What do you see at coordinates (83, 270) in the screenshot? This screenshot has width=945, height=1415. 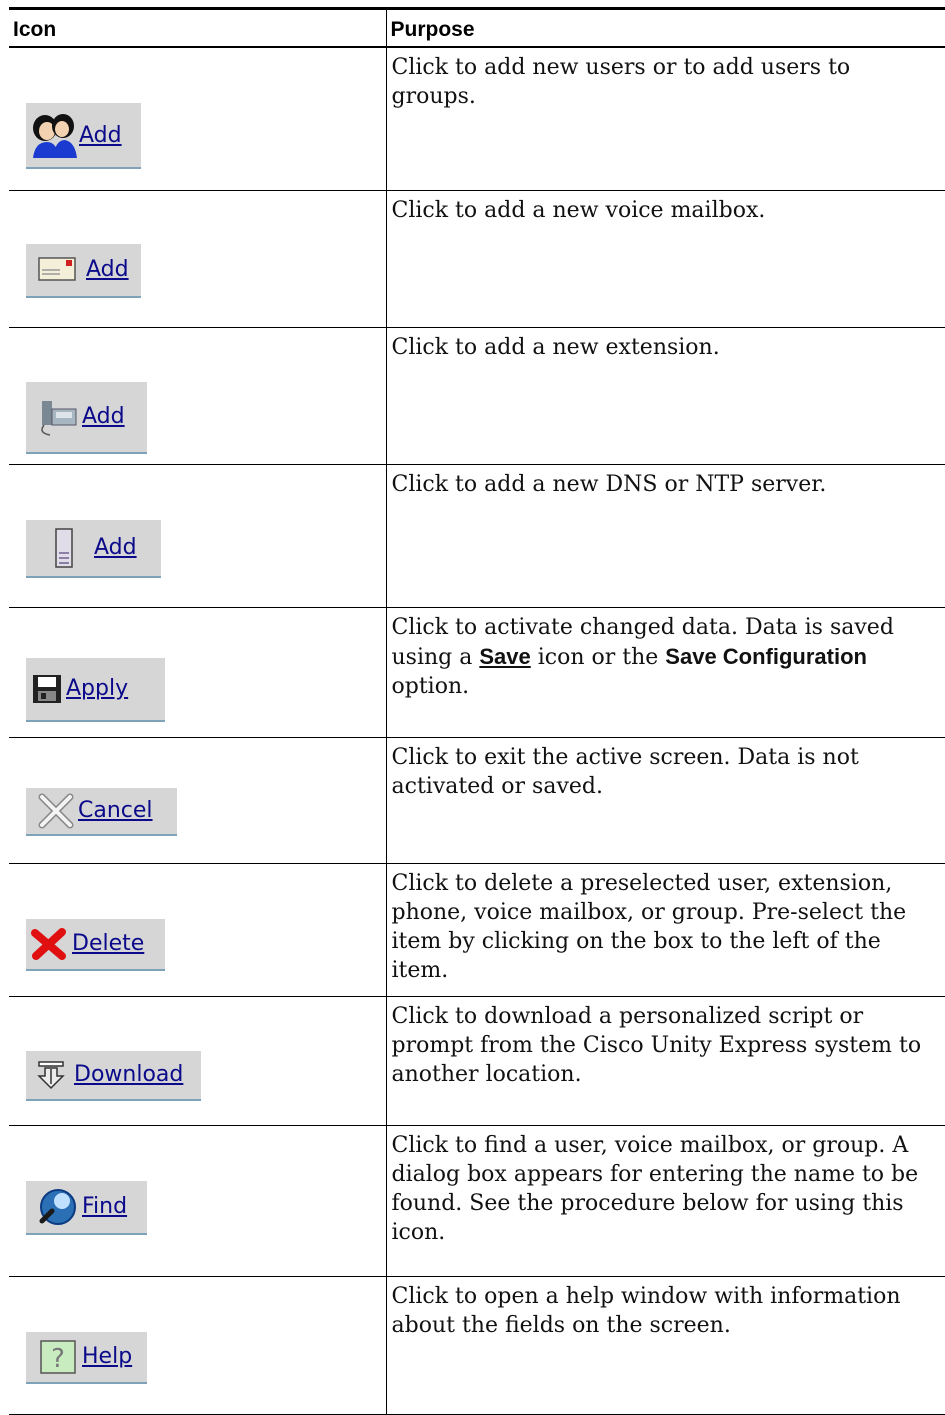 I see `add-mailbox-button: Add` at bounding box center [83, 270].